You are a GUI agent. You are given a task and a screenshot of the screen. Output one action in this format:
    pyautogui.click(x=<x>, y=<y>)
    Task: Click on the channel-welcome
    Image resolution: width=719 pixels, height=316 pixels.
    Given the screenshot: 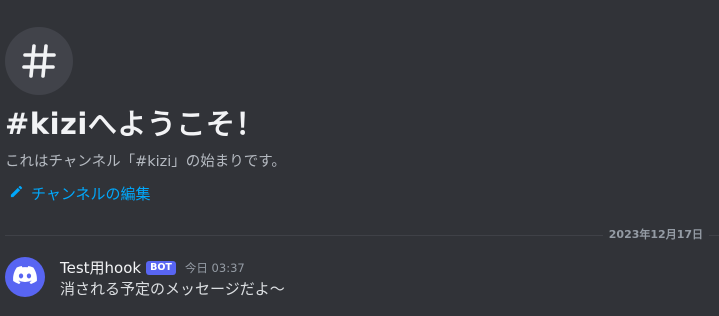 What is the action you would take?
    pyautogui.click(x=39, y=61)
    